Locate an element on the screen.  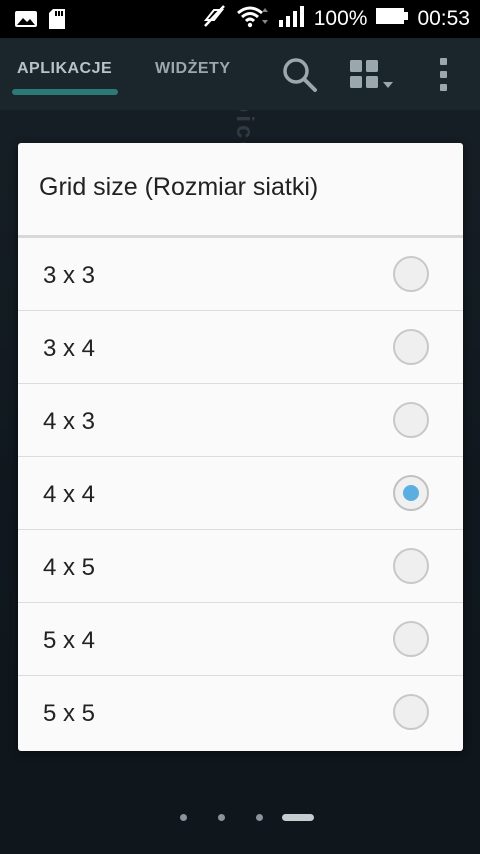
signal-icon is located at coordinates (292, 19).